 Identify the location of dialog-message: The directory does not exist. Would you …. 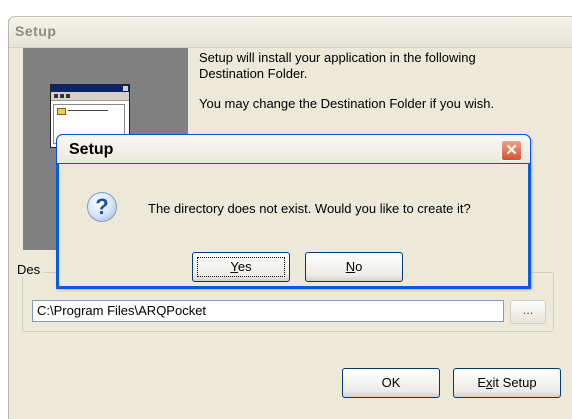
(309, 208).